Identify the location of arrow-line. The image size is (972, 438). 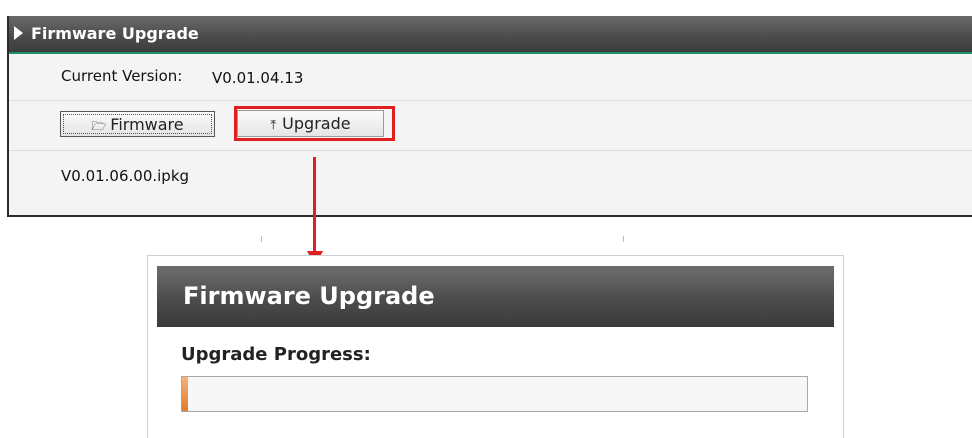
(314, 205).